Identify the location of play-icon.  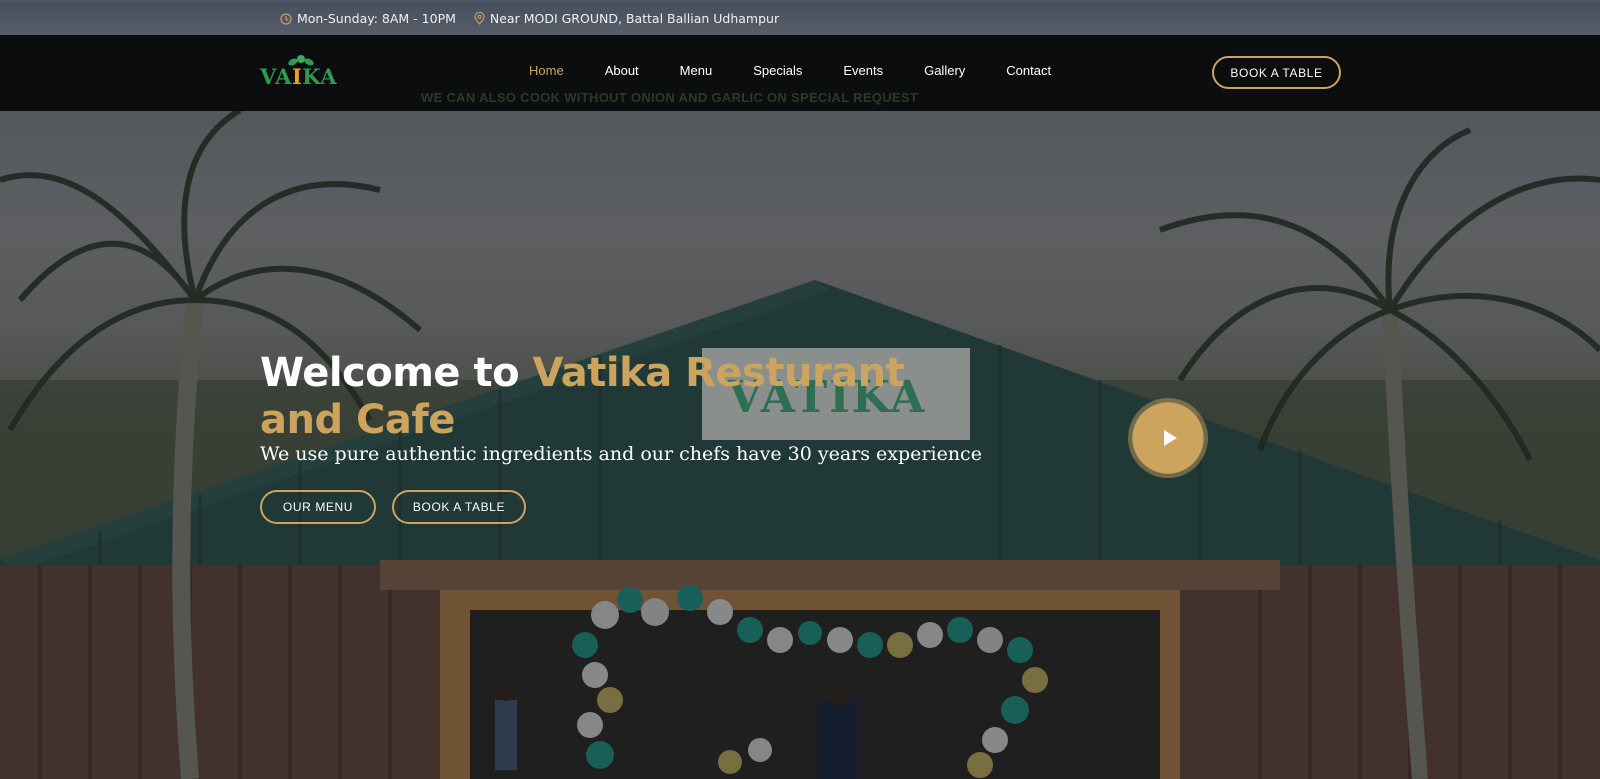
(1170, 438).